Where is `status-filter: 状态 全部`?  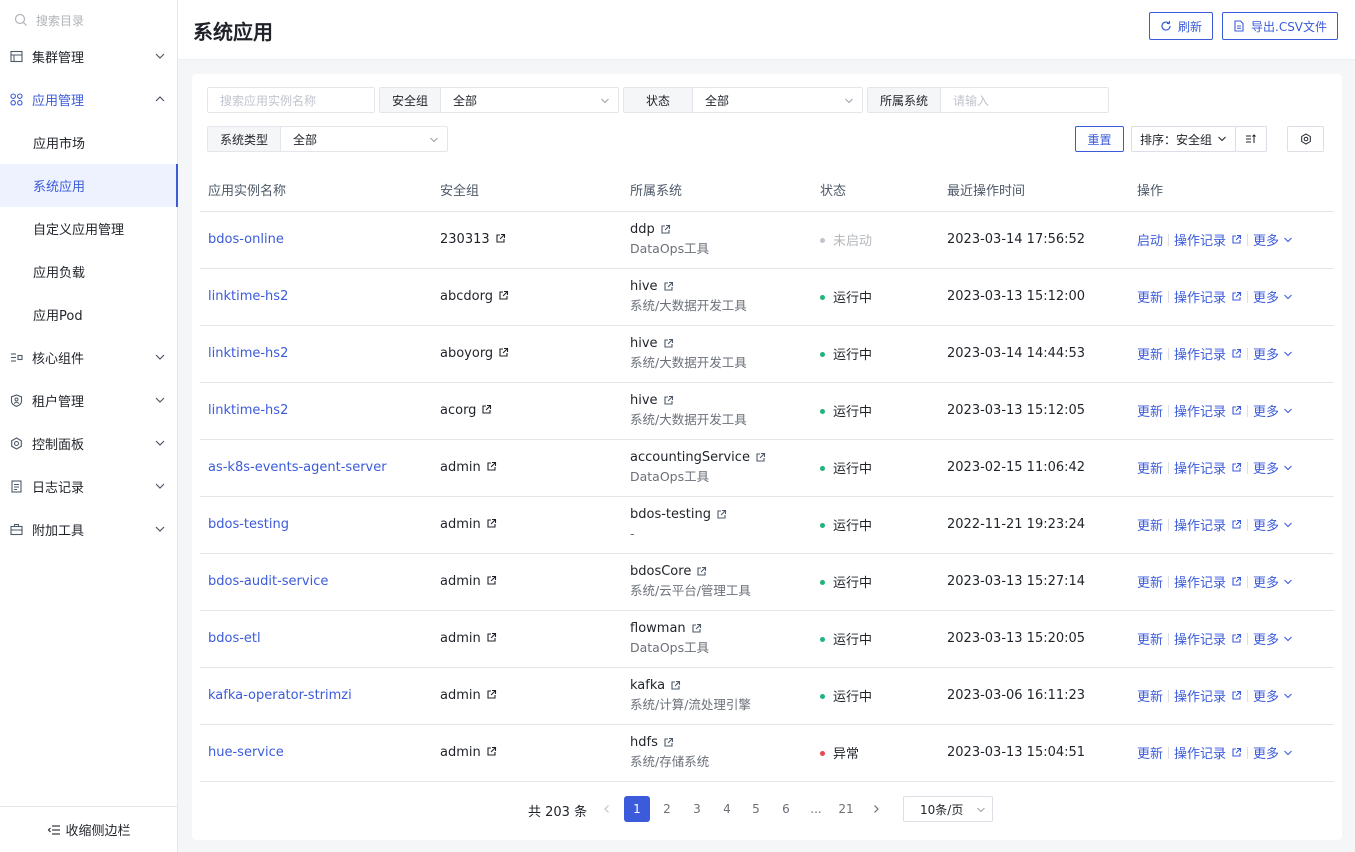 status-filter: 状态 全部 is located at coordinates (743, 100).